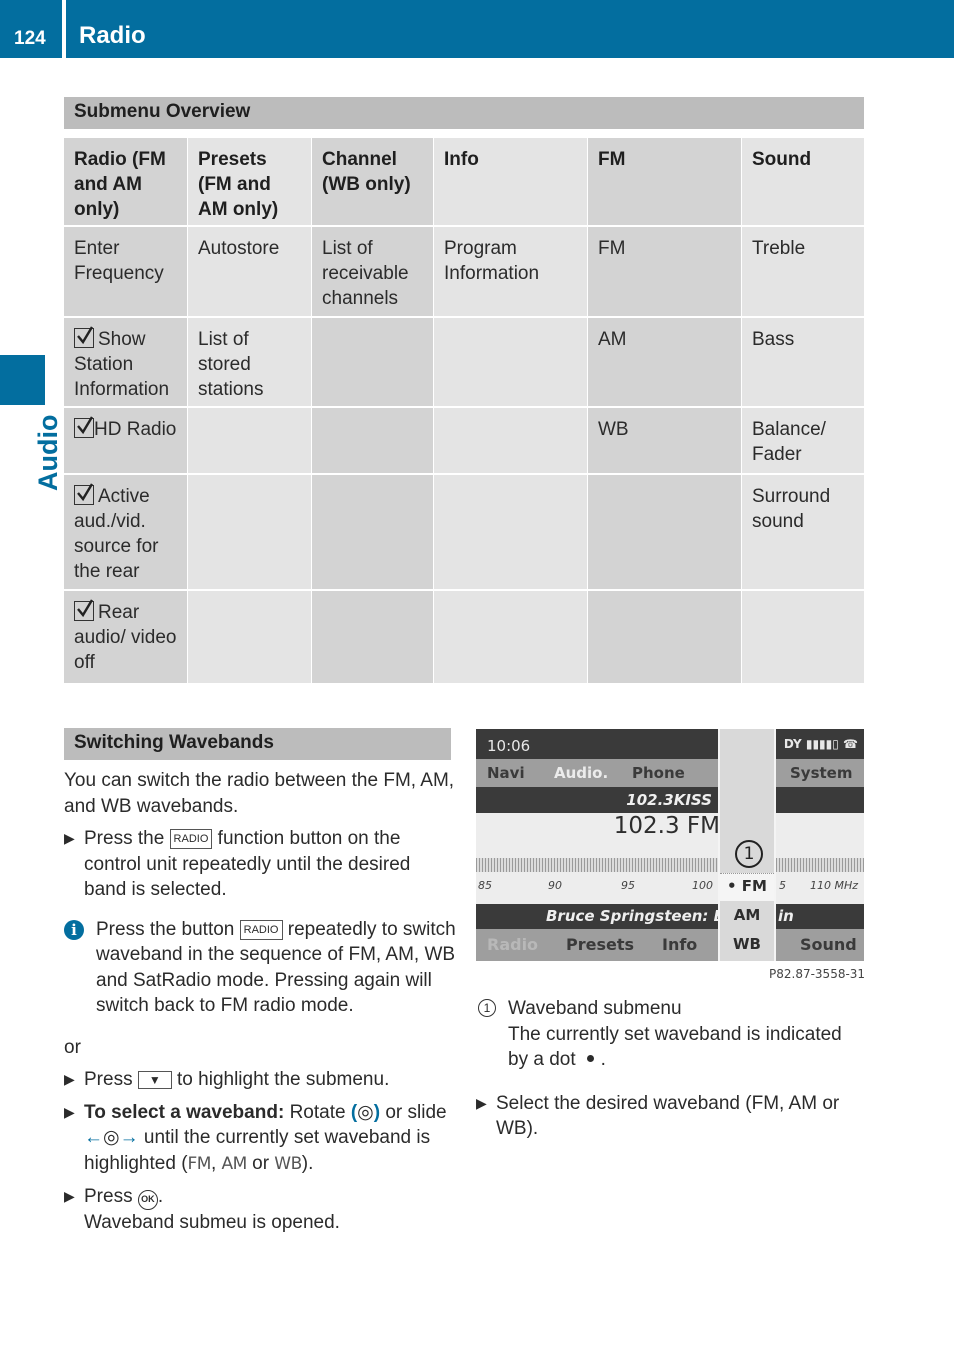 Image resolution: width=954 pixels, height=1354 pixels. What do you see at coordinates (165, 929) in the screenshot?
I see `info-text-part: Press the button` at bounding box center [165, 929].